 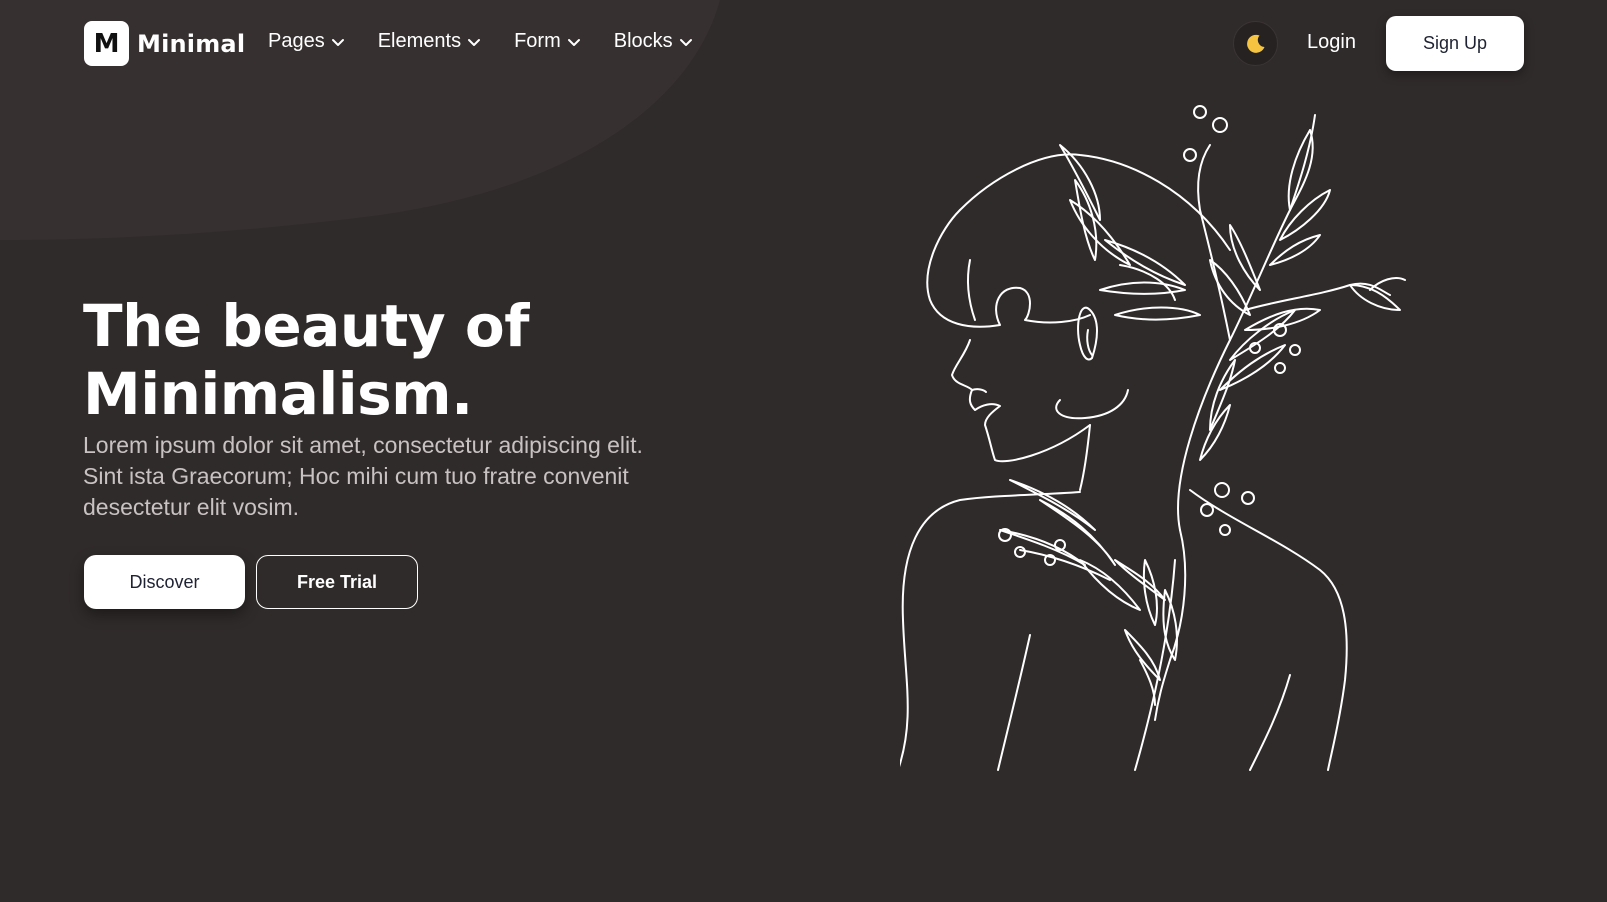 I want to click on menu-item-label: Blocks, so click(x=643, y=41).